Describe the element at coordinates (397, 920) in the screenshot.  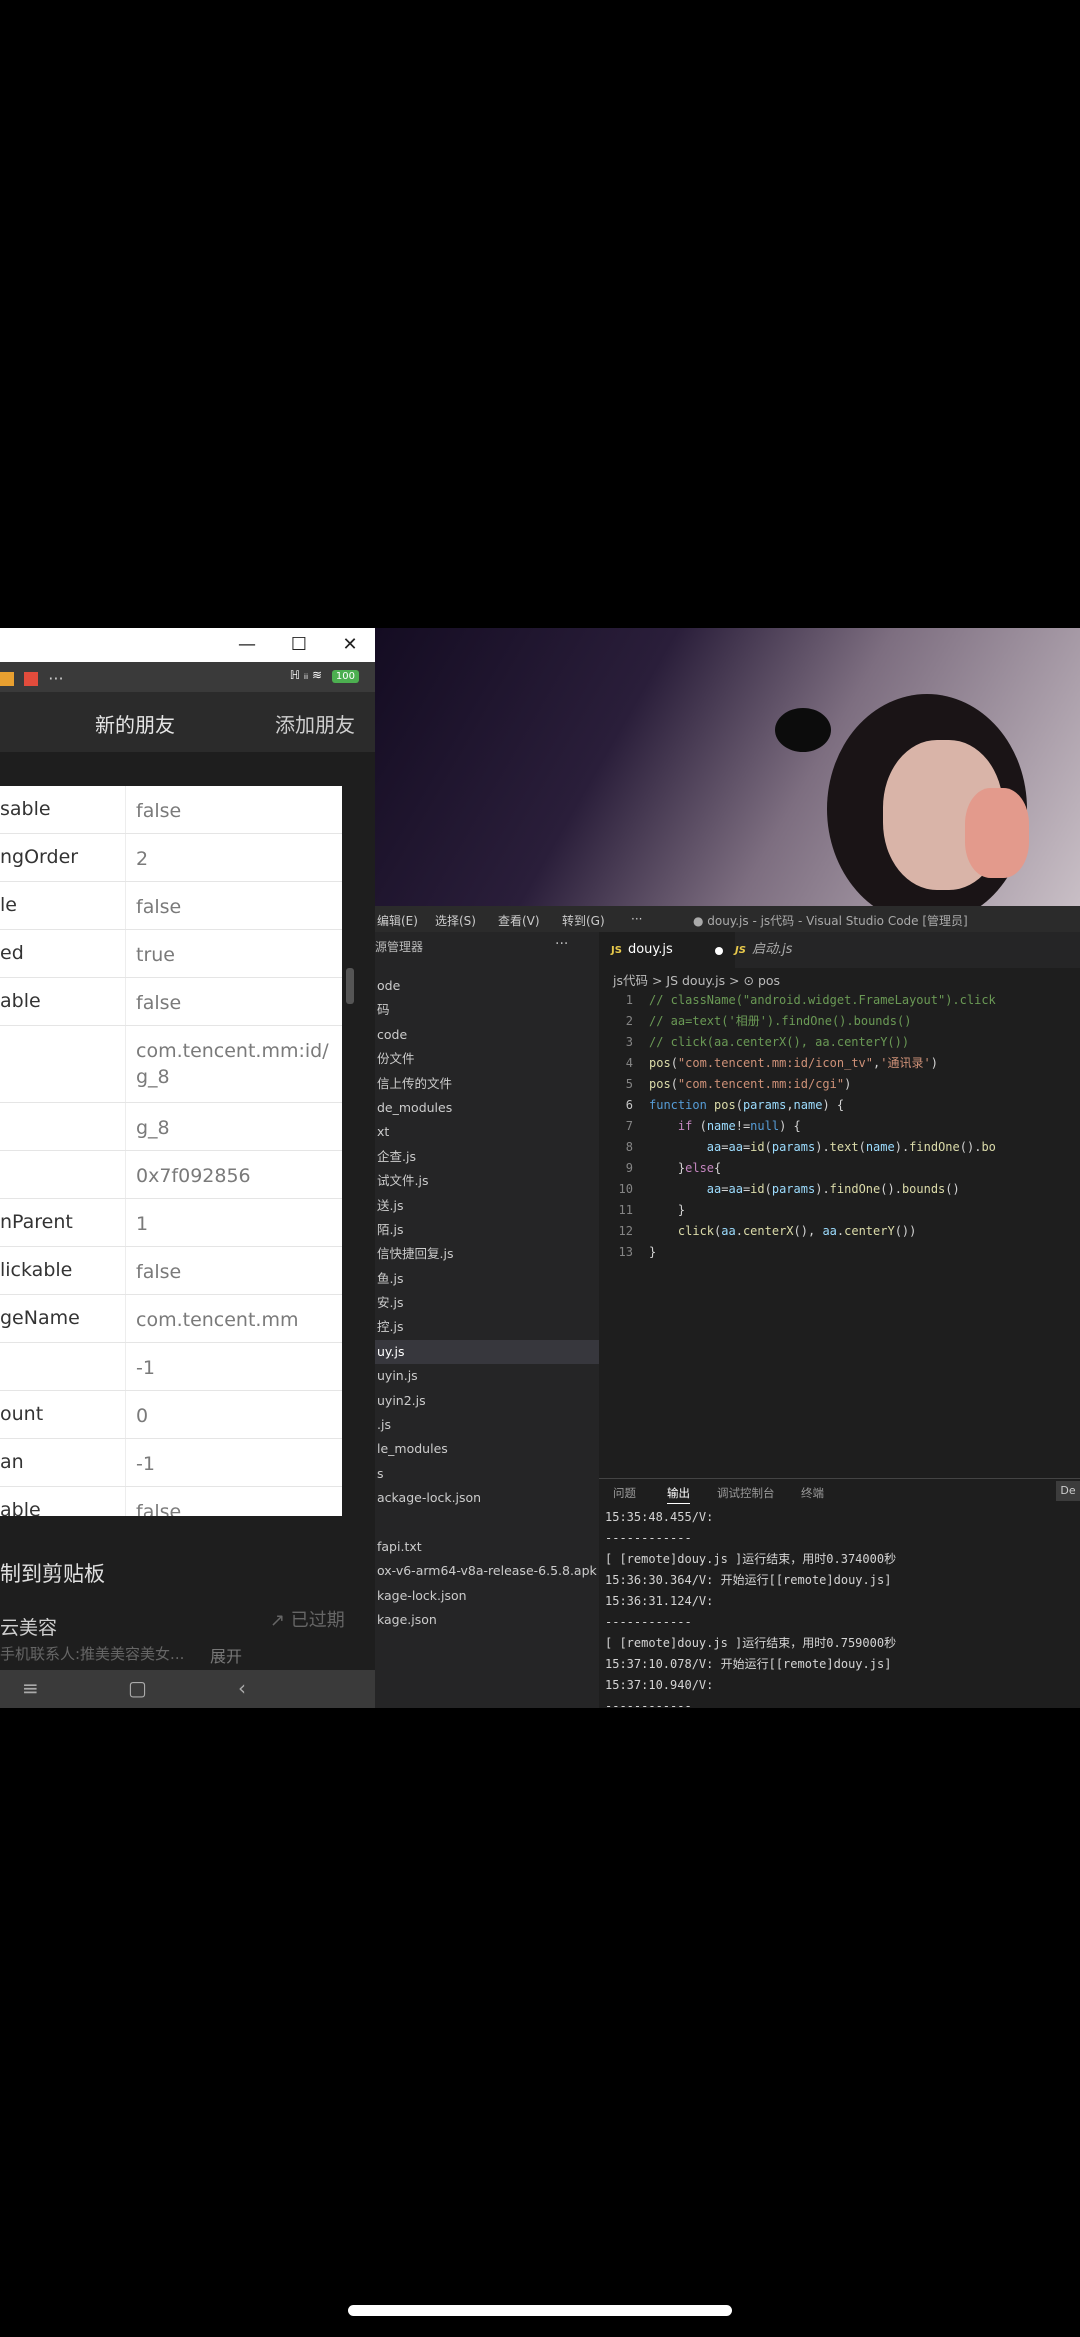
I see `menu-edit: 编辑(E)` at that location.